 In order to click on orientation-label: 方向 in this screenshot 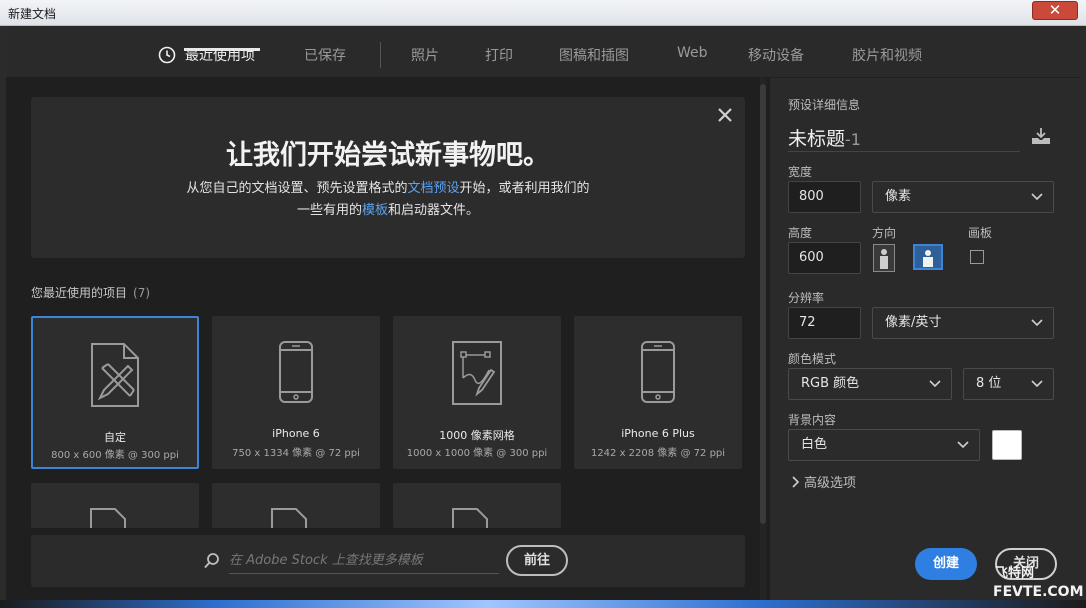, I will do `click(884, 233)`.